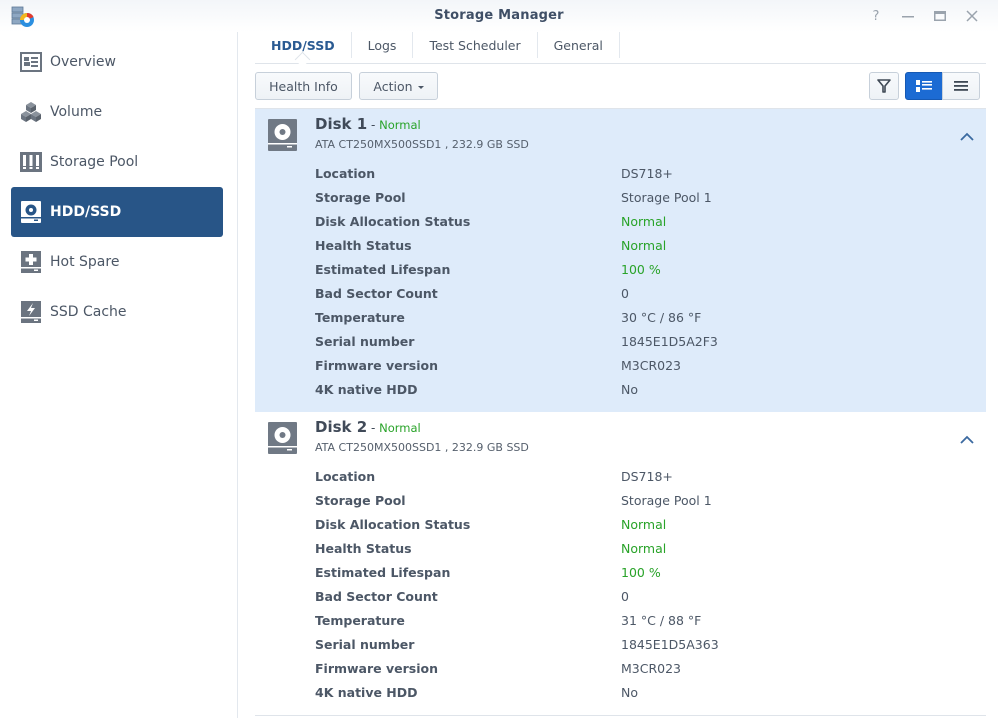  I want to click on detail-row: Disk Allocation Status Normal, so click(517, 524).